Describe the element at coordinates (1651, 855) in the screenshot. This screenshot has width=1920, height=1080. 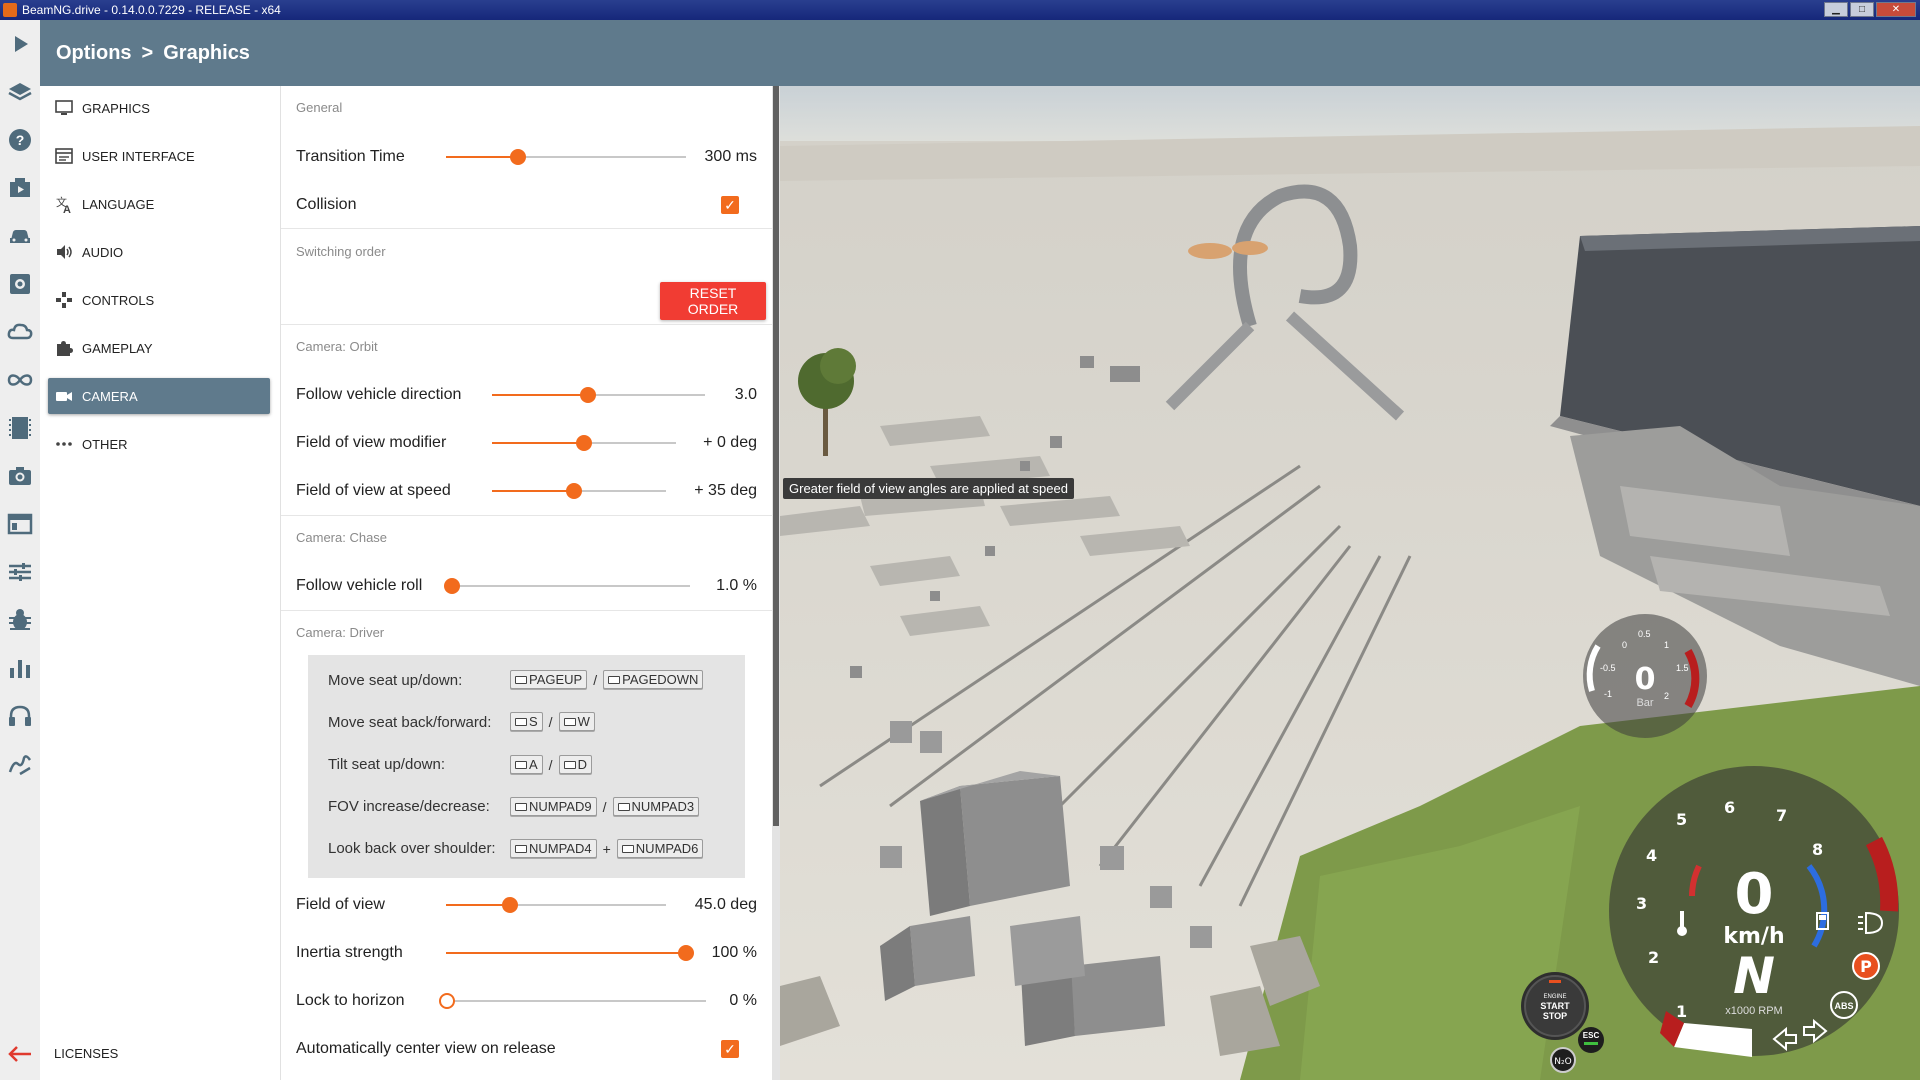
I see `rpm-tick: 4` at that location.